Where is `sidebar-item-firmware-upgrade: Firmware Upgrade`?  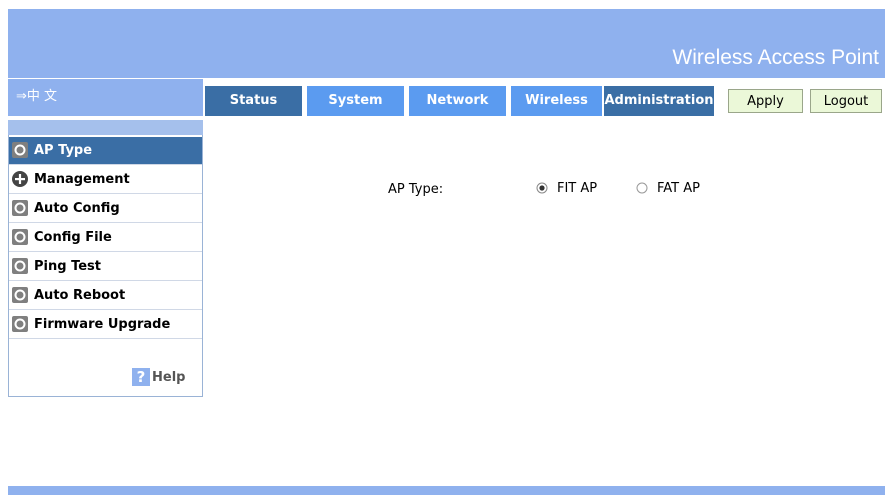 sidebar-item-firmware-upgrade: Firmware Upgrade is located at coordinates (105, 325).